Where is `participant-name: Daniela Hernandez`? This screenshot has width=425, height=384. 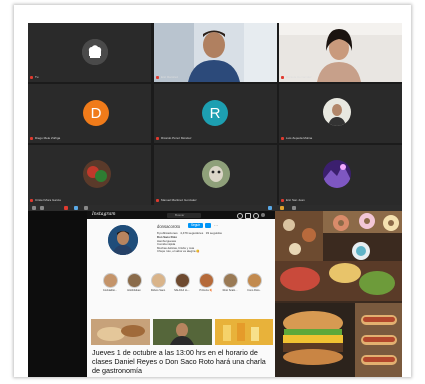
participant-name: Daniela Hernandez is located at coordinates (299, 77).